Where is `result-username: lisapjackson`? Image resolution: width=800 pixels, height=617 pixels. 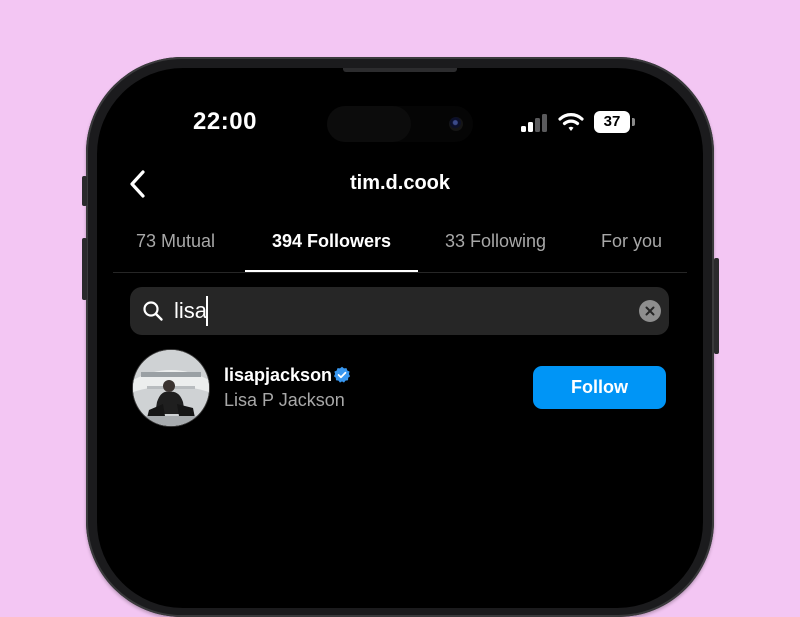 result-username: lisapjackson is located at coordinates (278, 375).